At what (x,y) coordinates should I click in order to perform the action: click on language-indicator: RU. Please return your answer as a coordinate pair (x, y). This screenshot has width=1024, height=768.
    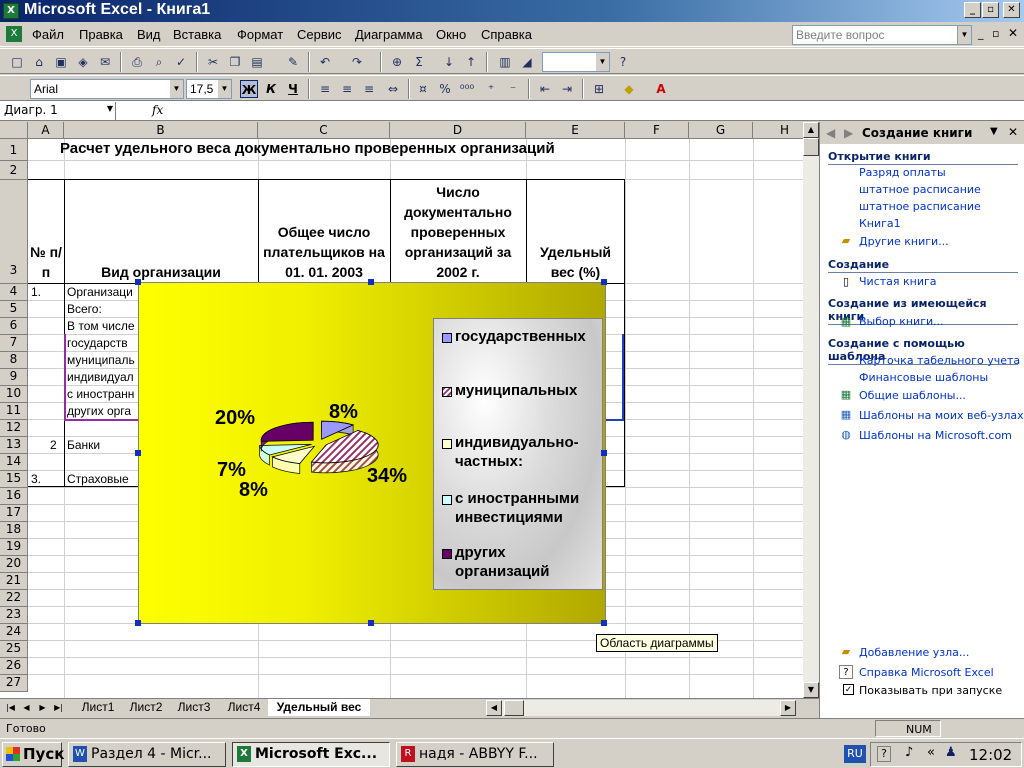
    Looking at the image, I should click on (855, 754).